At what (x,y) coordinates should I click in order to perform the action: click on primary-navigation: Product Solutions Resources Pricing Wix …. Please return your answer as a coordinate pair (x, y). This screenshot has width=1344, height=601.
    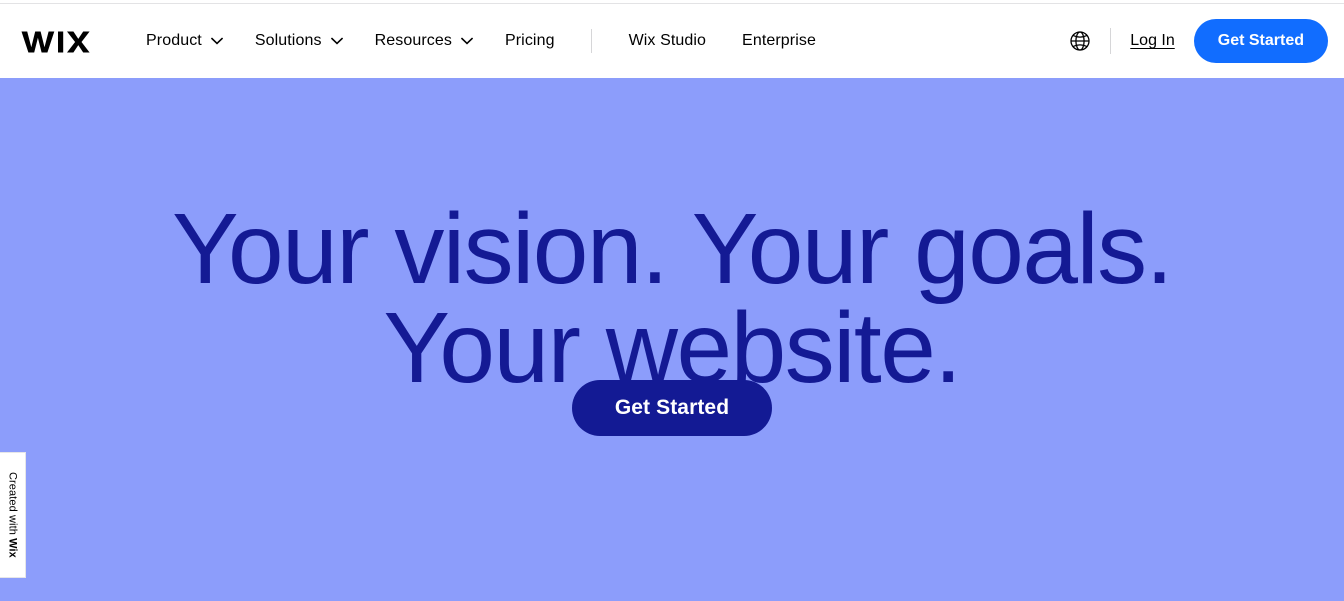
    Looking at the image, I should click on (499, 41).